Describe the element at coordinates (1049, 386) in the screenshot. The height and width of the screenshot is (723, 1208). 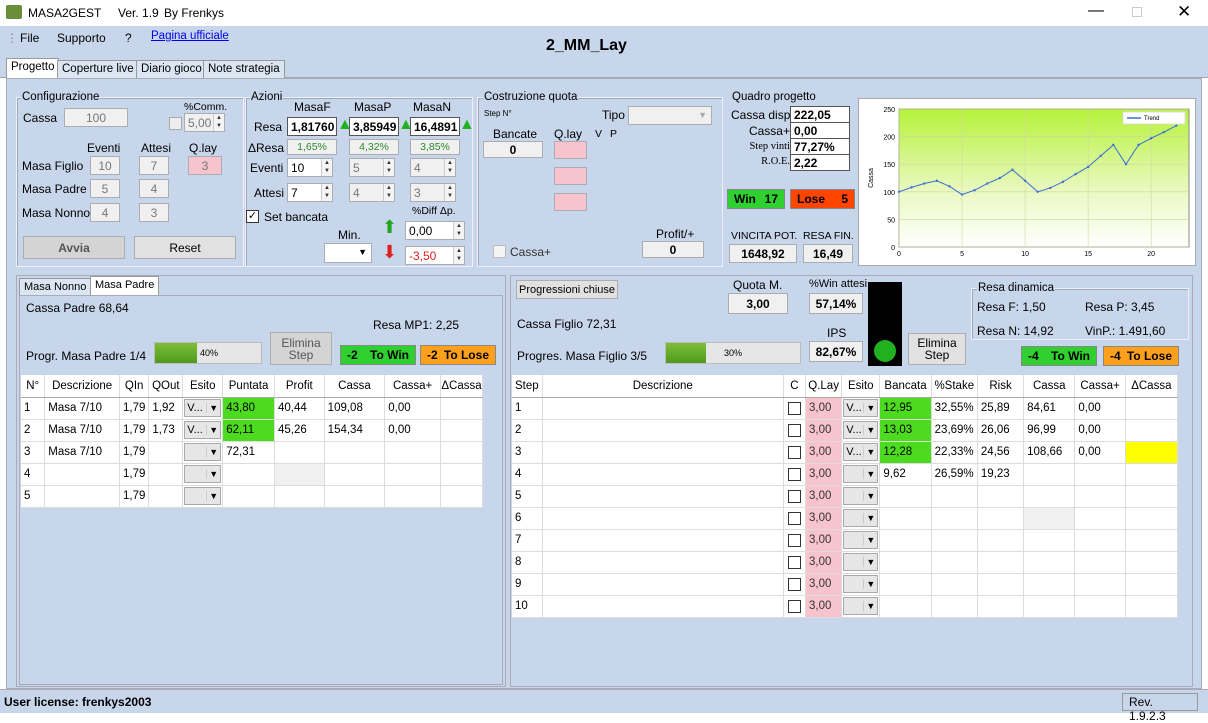
I see `figlio-col-header: Cassa` at that location.